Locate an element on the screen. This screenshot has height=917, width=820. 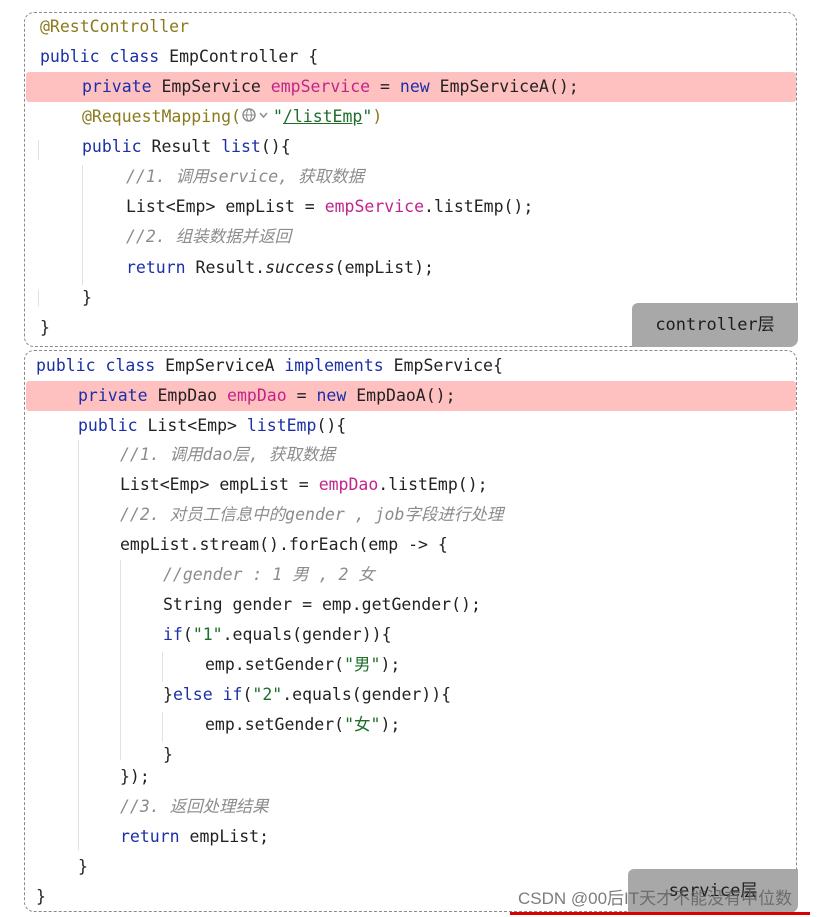
code-line-return: return empList; is located at coordinates (195, 836).